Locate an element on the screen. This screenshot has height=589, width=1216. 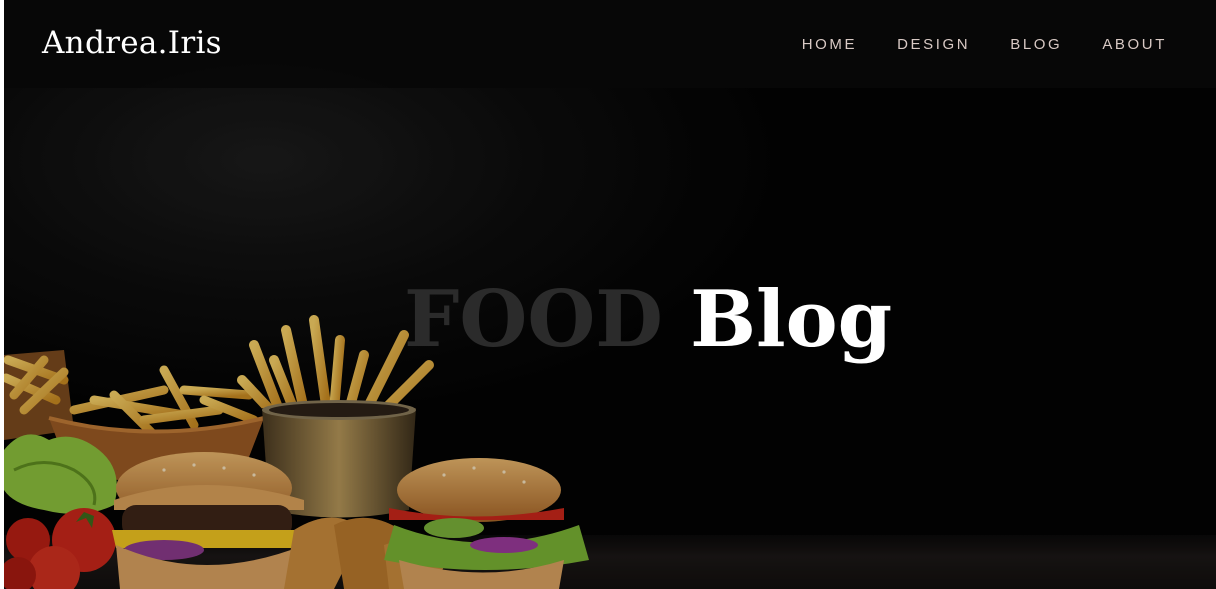
nav-link-home: HOME is located at coordinates (829, 45).